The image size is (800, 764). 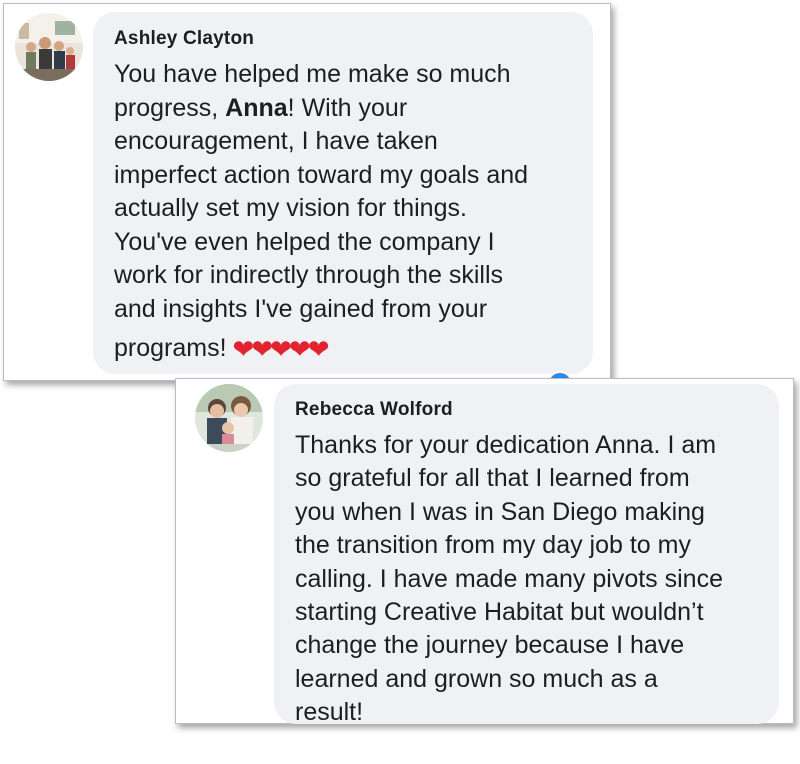 What do you see at coordinates (170, 348) in the screenshot?
I see `comment-text: programs!` at bounding box center [170, 348].